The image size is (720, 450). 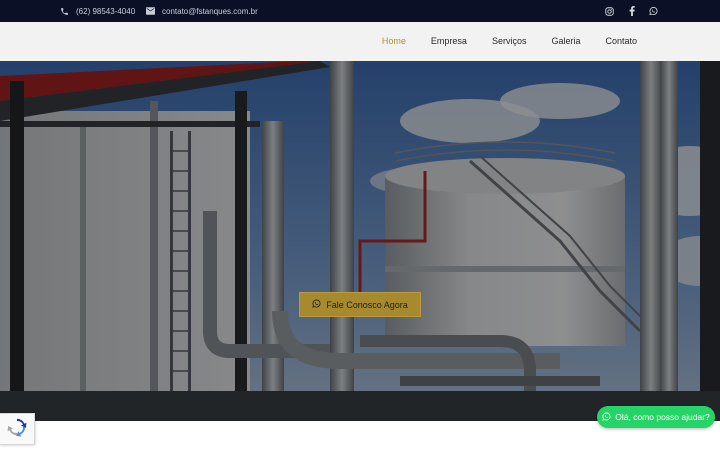 I want to click on main-navigation: Home Empresa Serviços Galeria Contato, so click(x=360, y=42).